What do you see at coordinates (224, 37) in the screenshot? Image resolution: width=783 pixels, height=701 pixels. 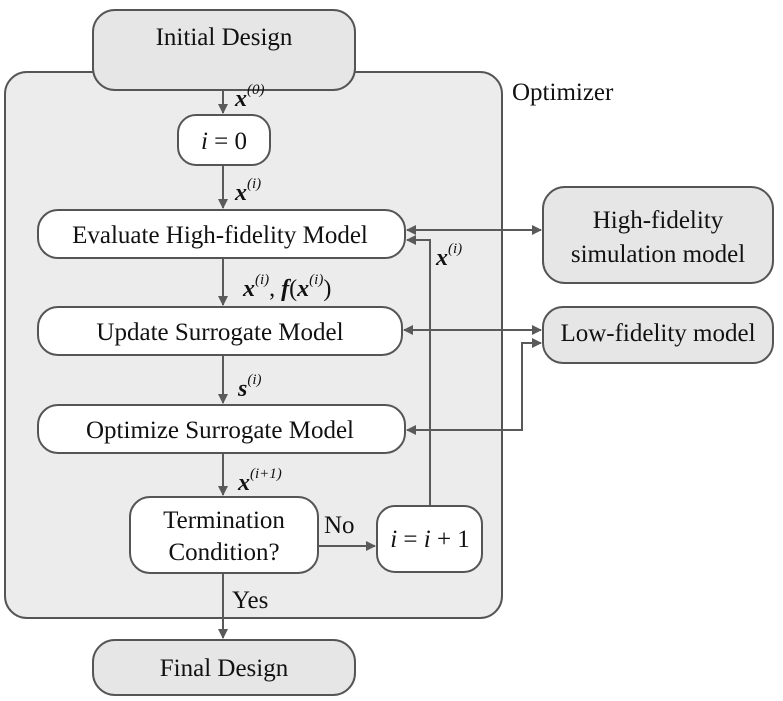 I see `svg-text: Initial Design` at bounding box center [224, 37].